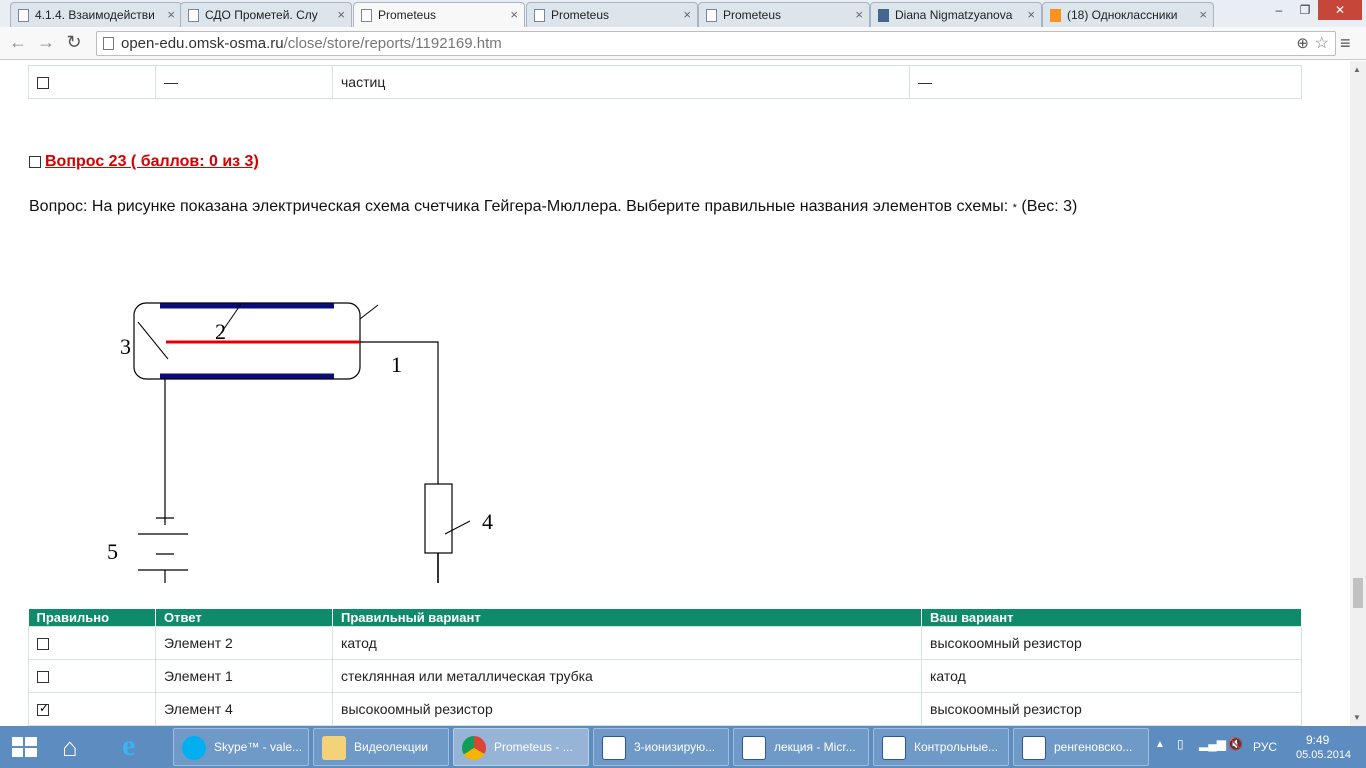 The width and height of the screenshot is (1366, 768). I want to click on close-window-icon: ✕, so click(1340, 10).